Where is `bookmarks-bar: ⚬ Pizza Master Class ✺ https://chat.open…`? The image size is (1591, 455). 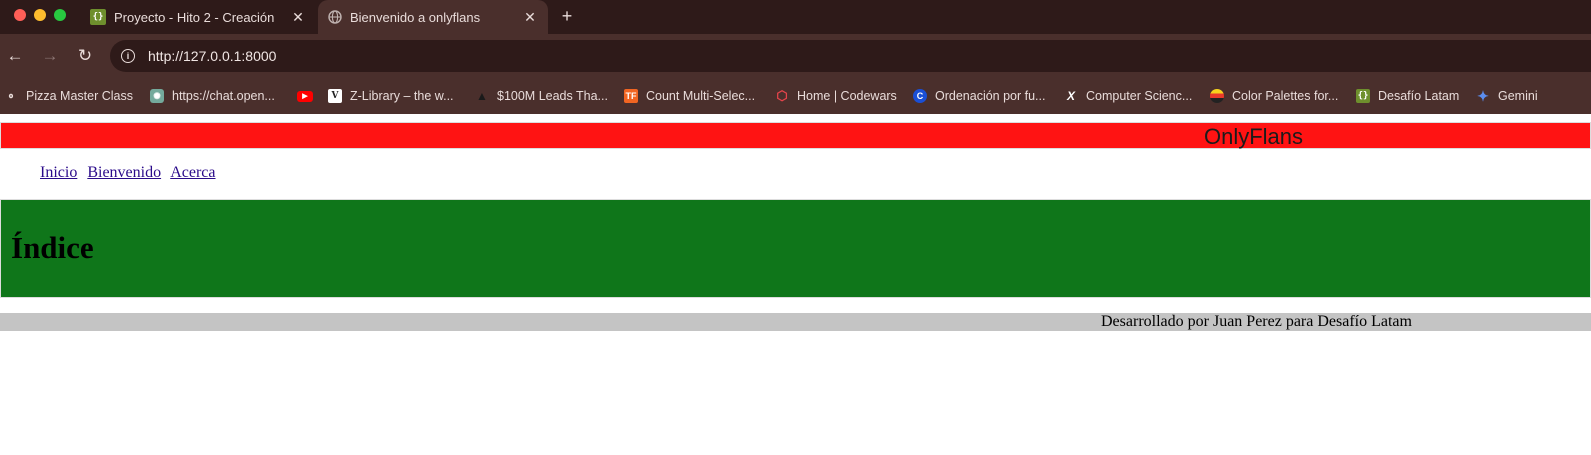
bookmarks-bar: ⚬ Pizza Master Class ✺ https://chat.open… is located at coordinates (795, 96).